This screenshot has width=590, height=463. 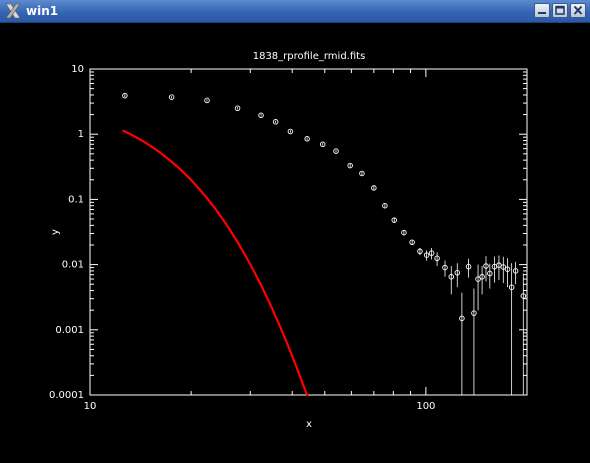 What do you see at coordinates (55, 232) in the screenshot?
I see `y-axis-label: y` at bounding box center [55, 232].